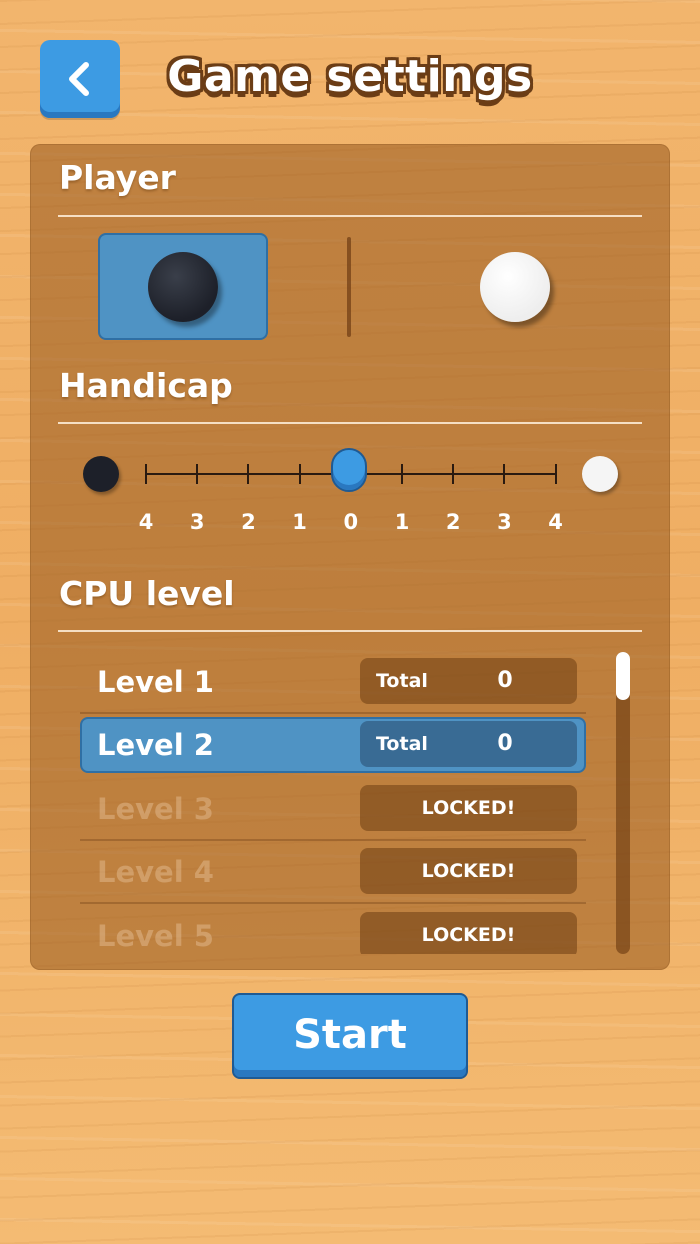 The height and width of the screenshot is (1244, 700). Describe the element at coordinates (351, 522) in the screenshot. I see `handicap-scale-label: 0` at that location.